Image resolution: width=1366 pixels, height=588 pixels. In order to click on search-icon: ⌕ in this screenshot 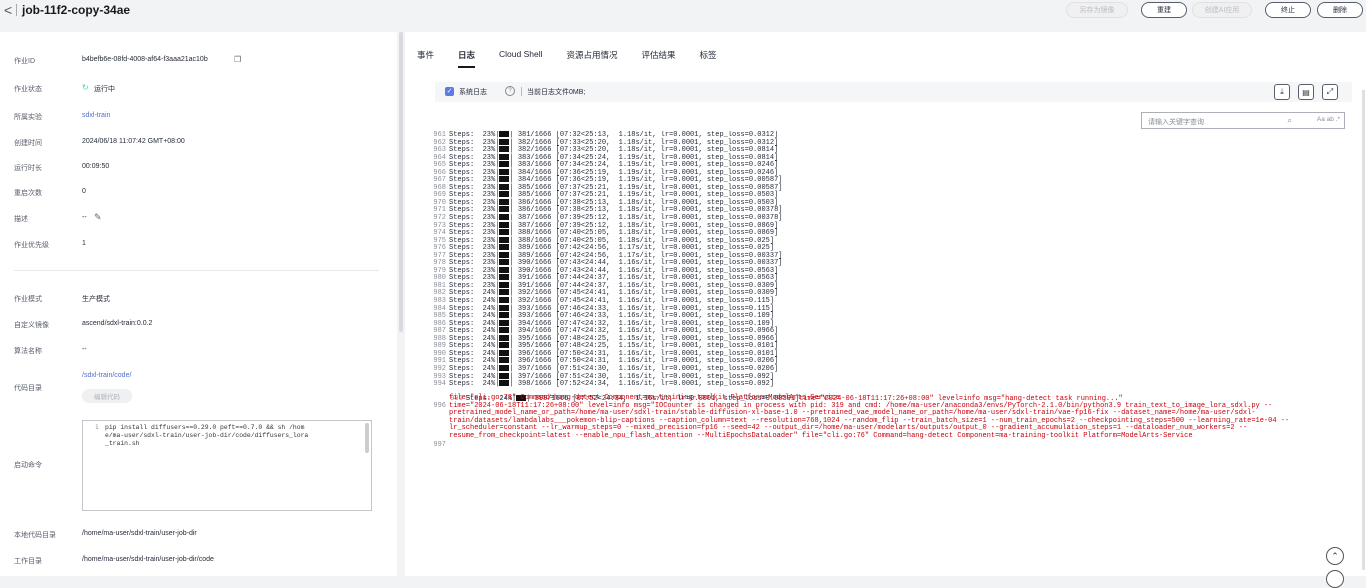, I will do `click(1290, 121)`.